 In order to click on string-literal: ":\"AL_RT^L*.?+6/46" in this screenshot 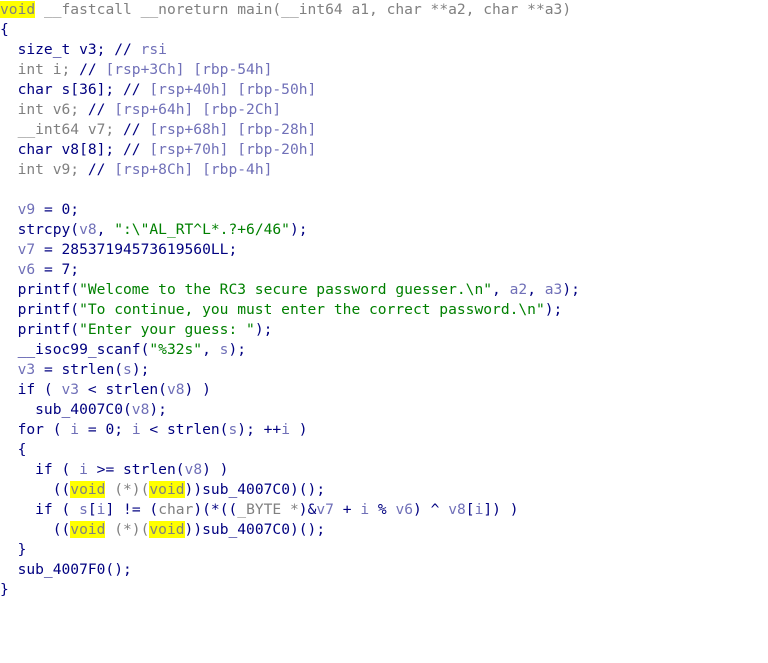, I will do `click(202, 229)`.